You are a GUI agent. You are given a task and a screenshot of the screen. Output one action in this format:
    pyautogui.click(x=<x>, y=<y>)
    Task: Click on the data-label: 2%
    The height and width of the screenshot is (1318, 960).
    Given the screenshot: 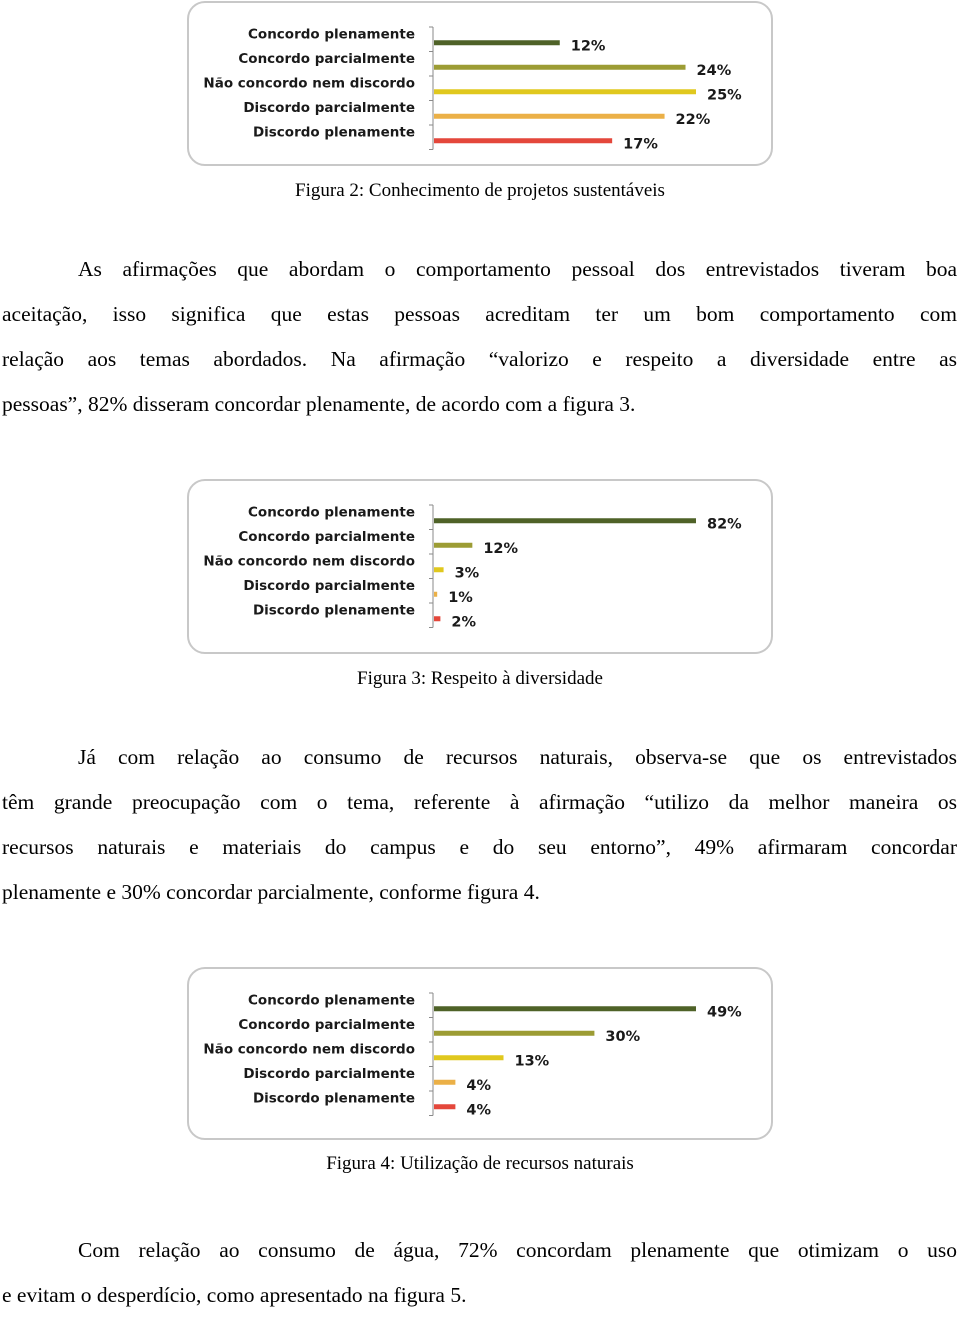 What is the action you would take?
    pyautogui.click(x=463, y=622)
    